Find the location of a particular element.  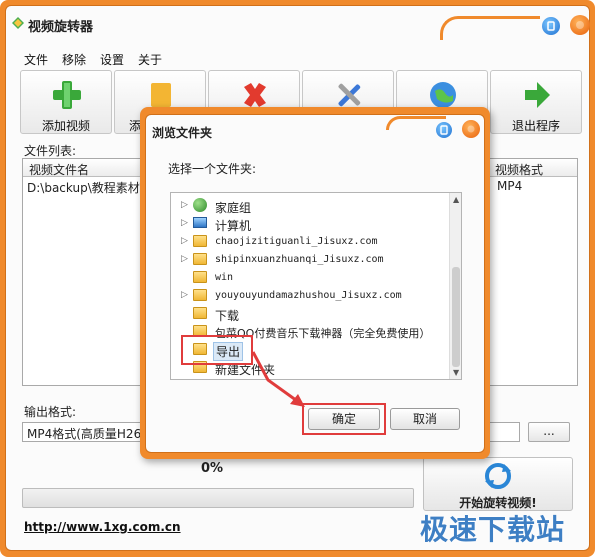

tree-item-label: 家庭组 is located at coordinates (233, 208).